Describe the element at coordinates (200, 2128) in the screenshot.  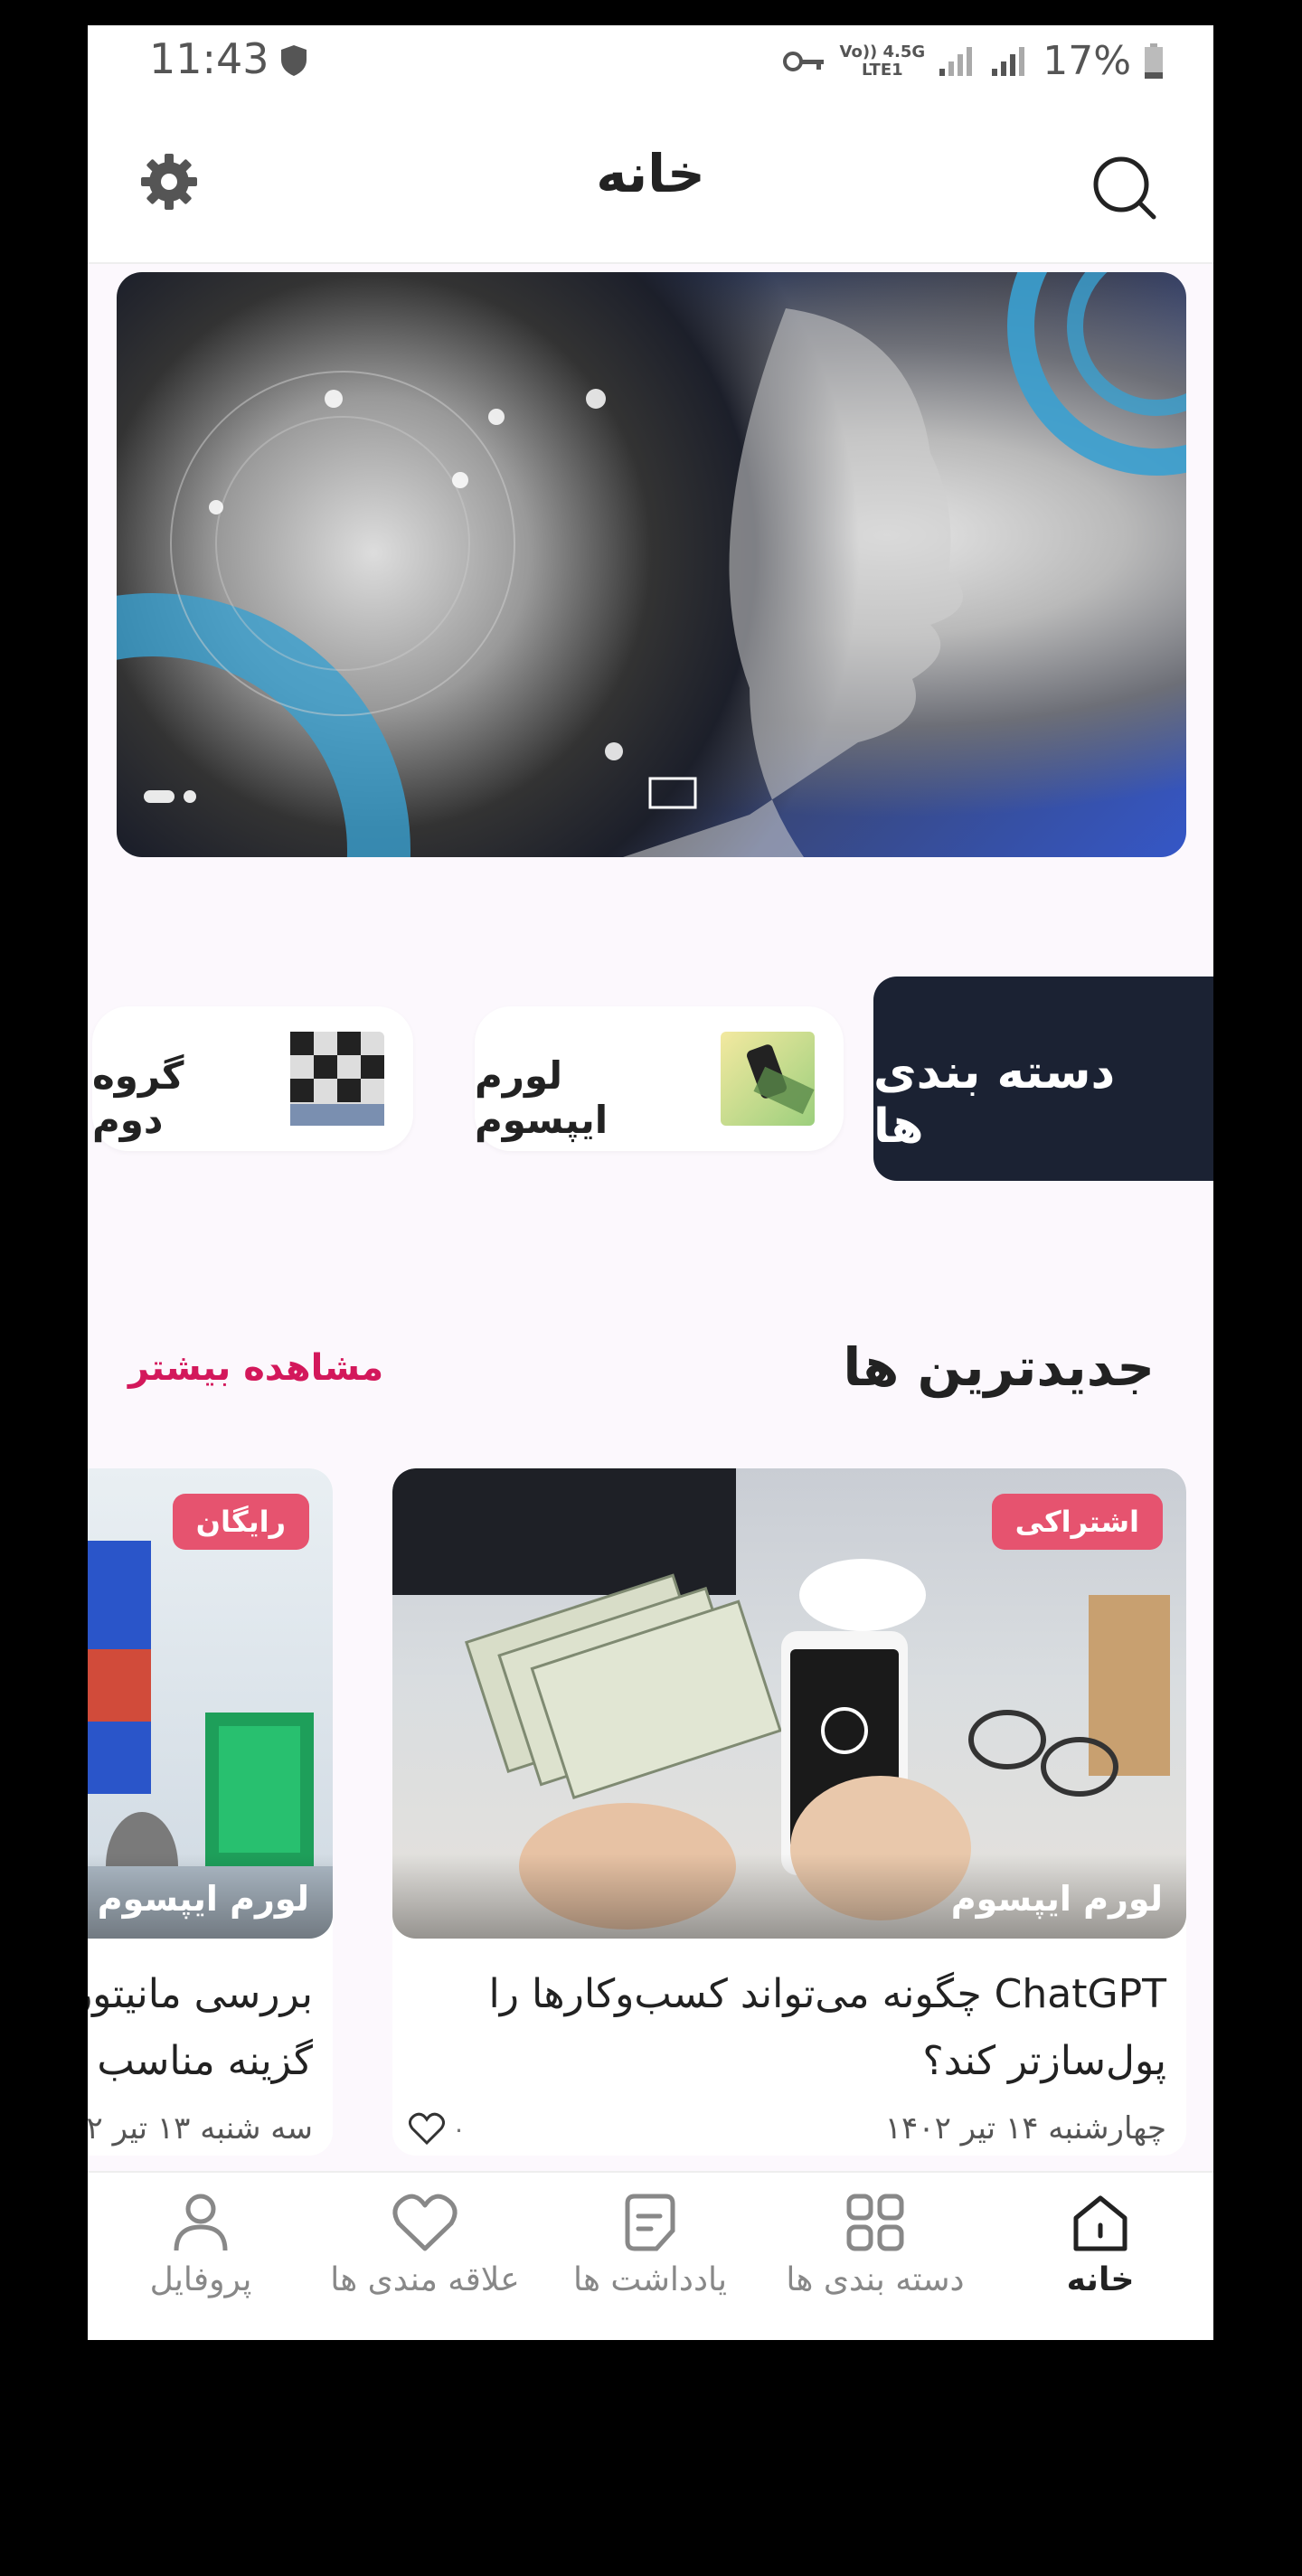
I see `article-date-2: سه شنبه ۱۳ تیر ۱۴۰۲` at that location.